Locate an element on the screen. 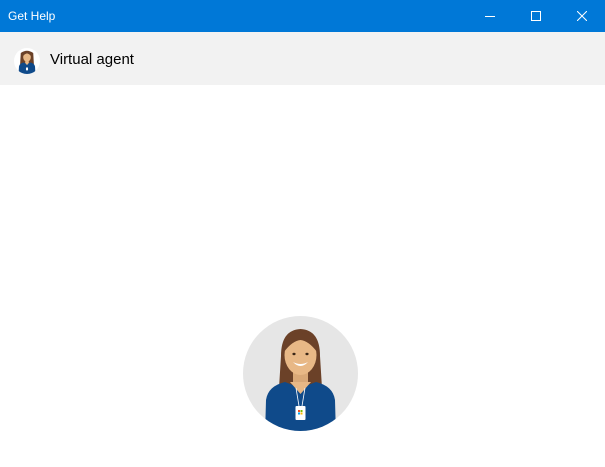 The image size is (605, 467). chat-header: Virtual agent is located at coordinates (302, 58).